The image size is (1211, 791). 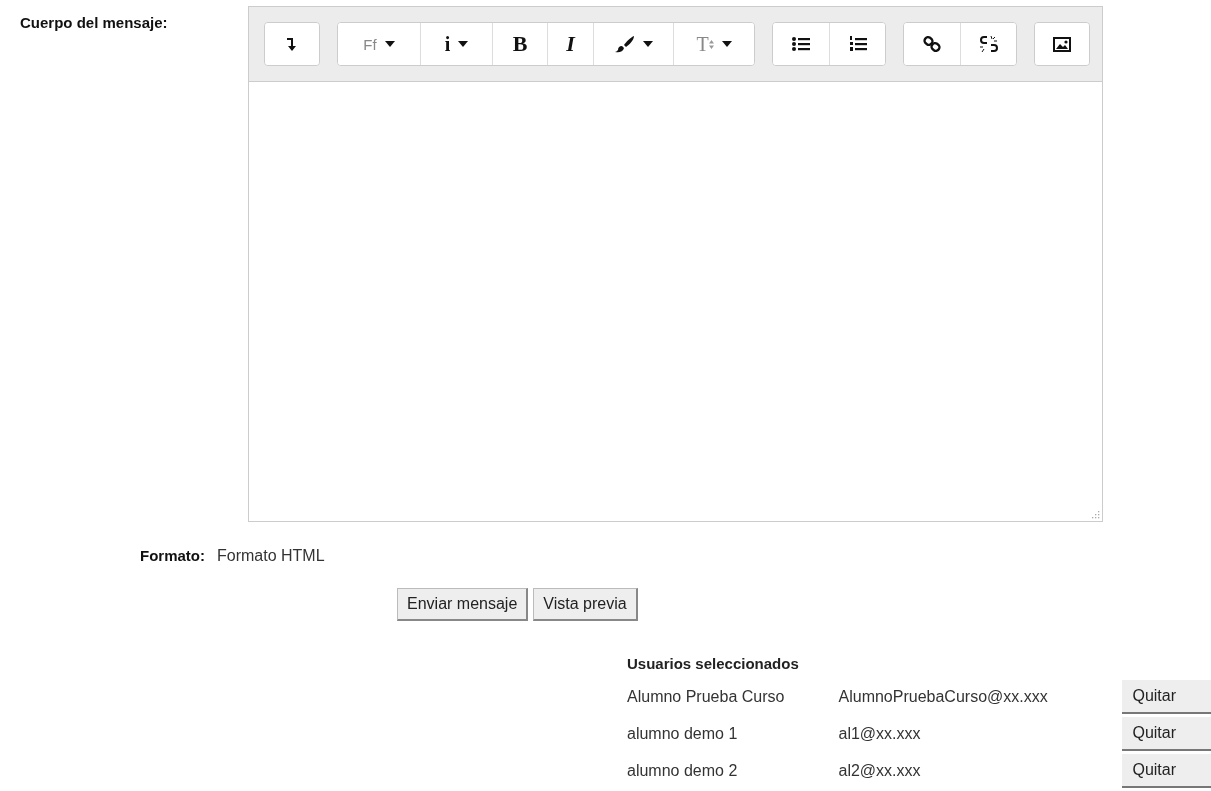 What do you see at coordinates (94, 22) in the screenshot?
I see `field-label: Cuerpo del mensaje:` at bounding box center [94, 22].